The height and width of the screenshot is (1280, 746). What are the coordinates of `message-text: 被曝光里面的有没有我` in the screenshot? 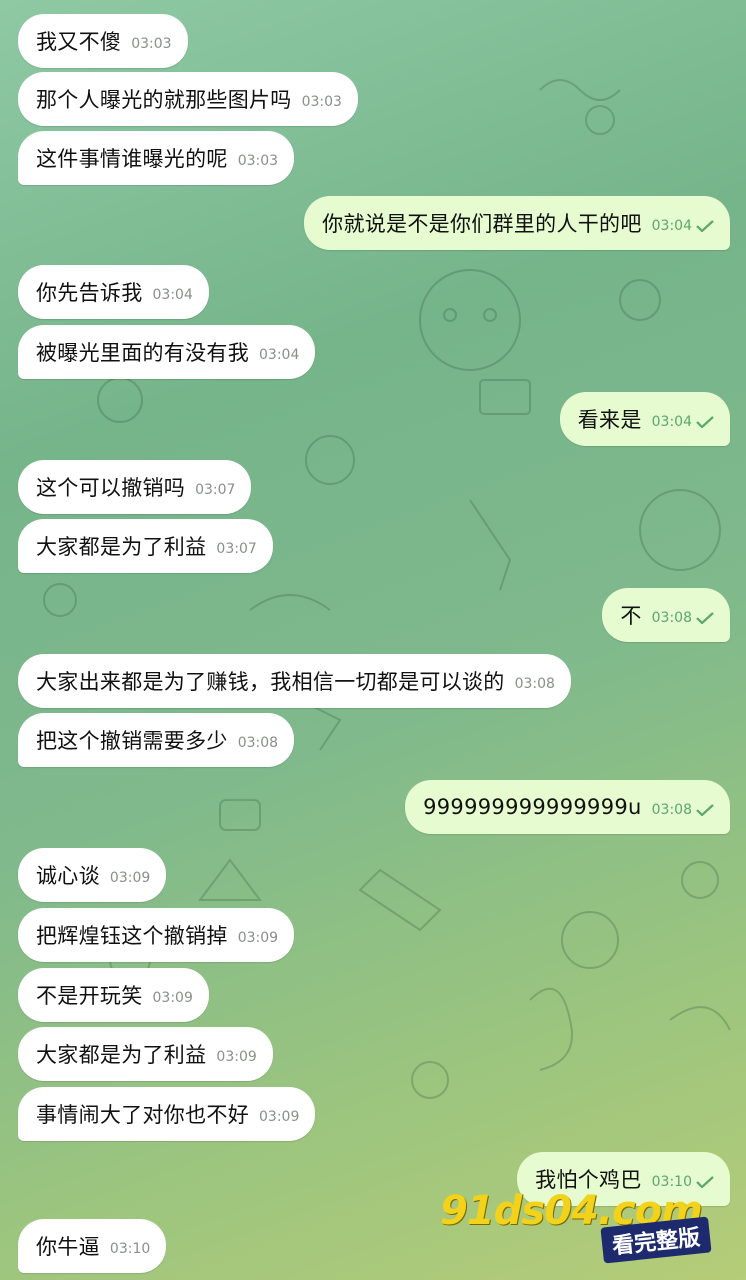 It's located at (142, 353).